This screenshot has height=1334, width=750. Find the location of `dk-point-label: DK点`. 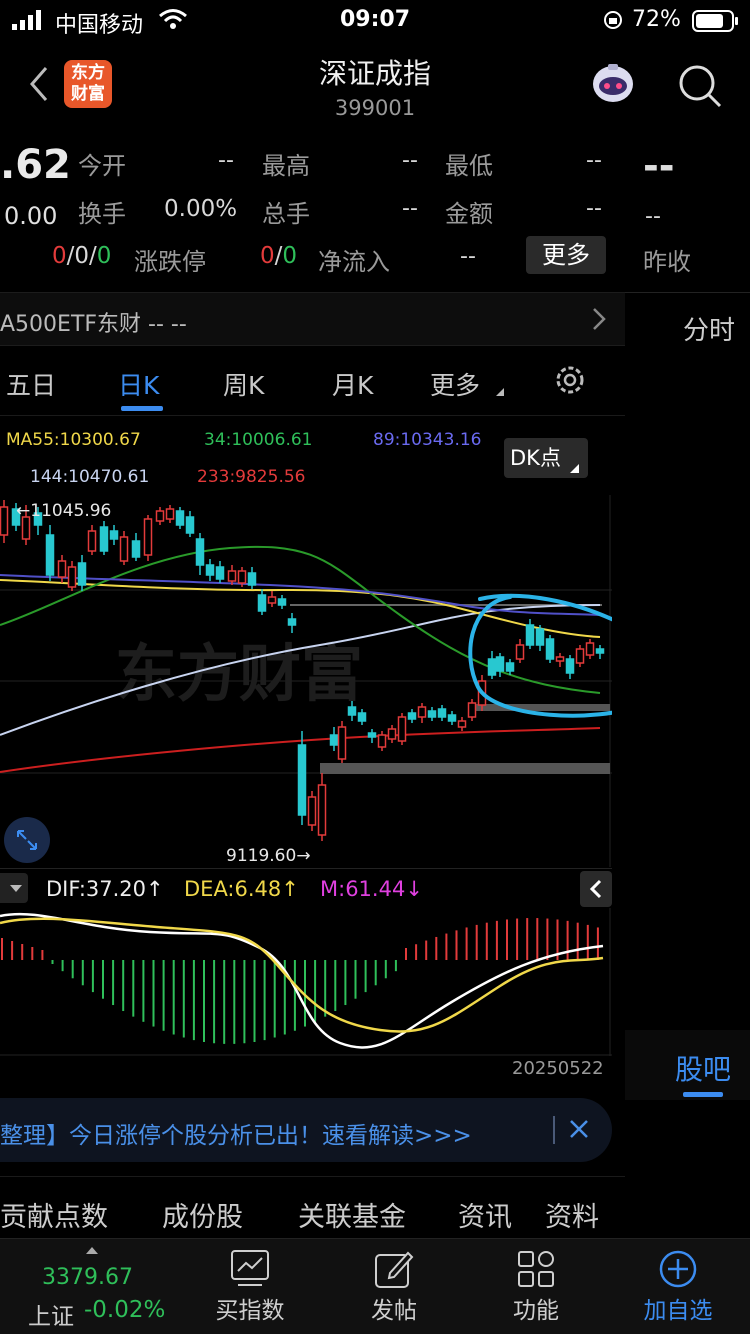

dk-point-label: DK点 is located at coordinates (535, 458).